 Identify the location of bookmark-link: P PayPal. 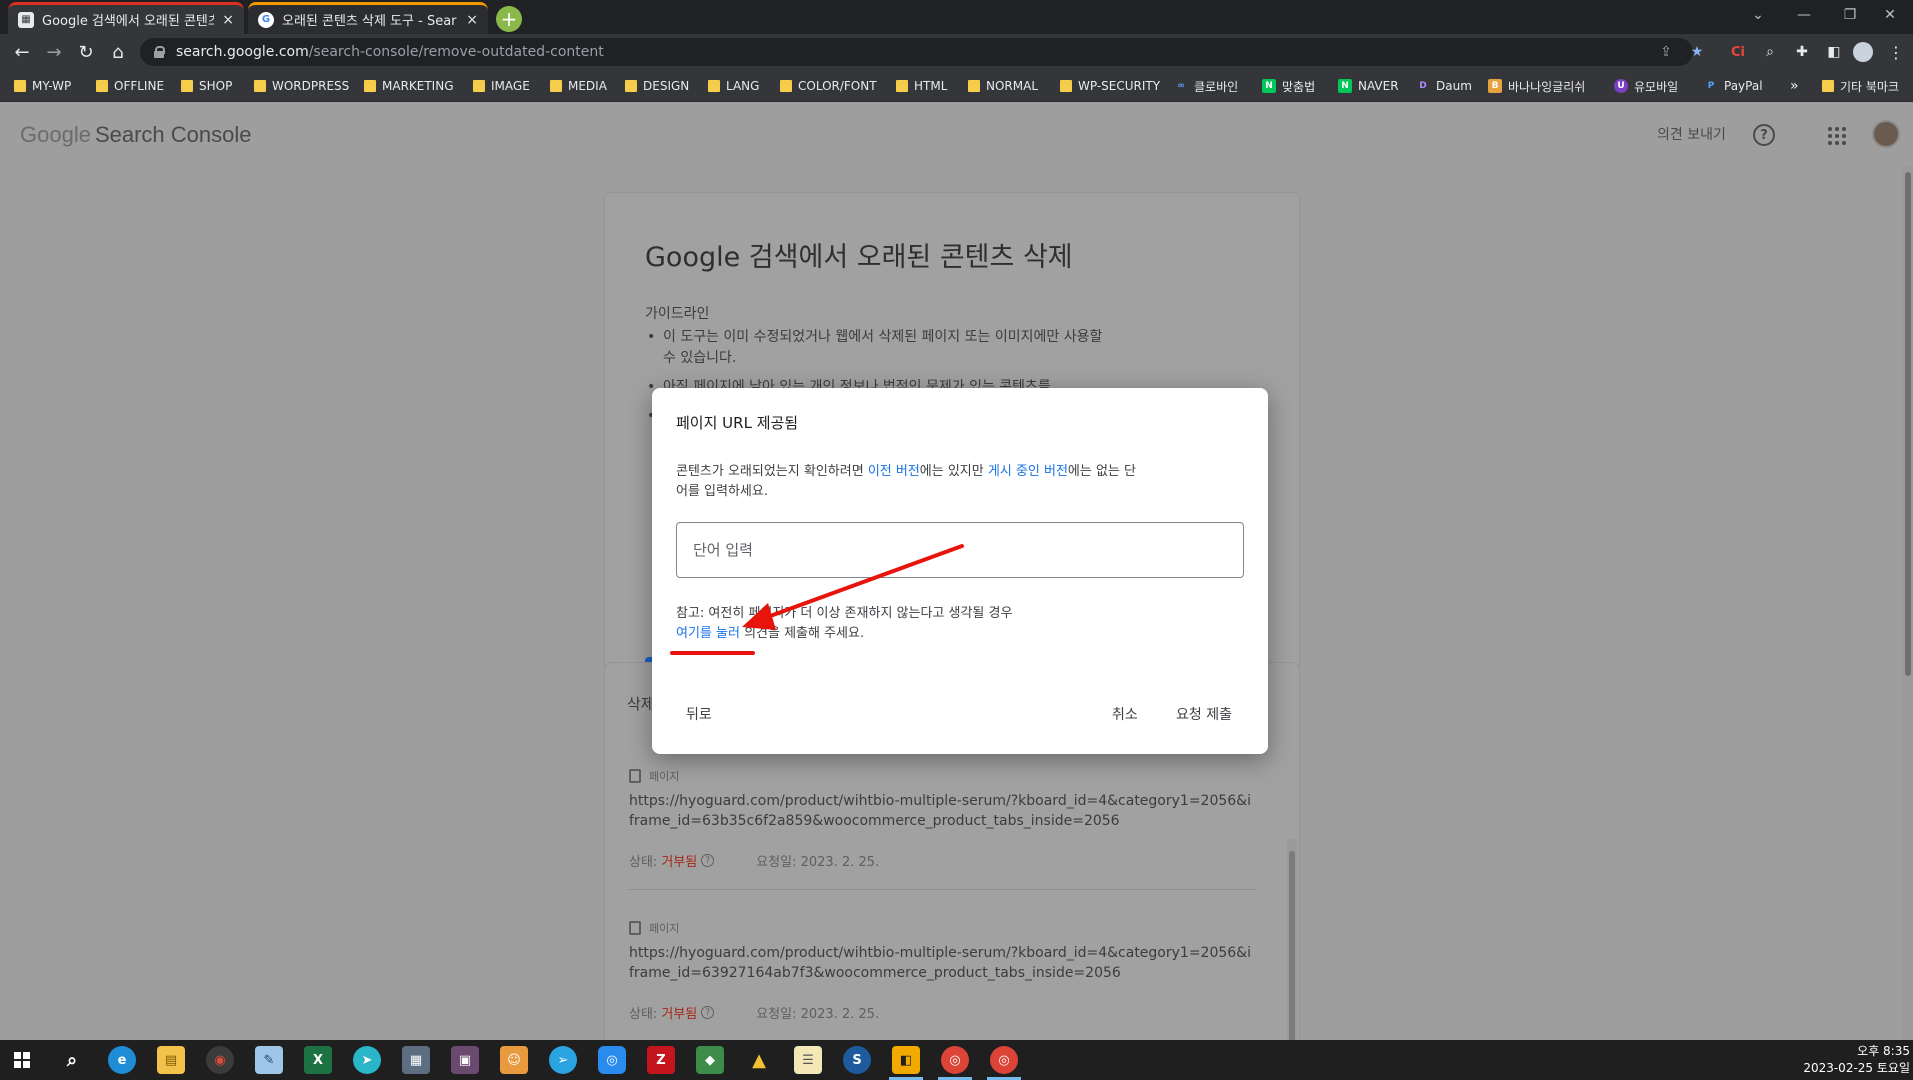
(1733, 86).